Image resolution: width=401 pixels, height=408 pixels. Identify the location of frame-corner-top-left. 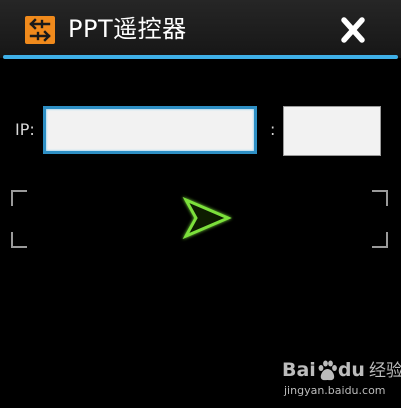
(19, 198).